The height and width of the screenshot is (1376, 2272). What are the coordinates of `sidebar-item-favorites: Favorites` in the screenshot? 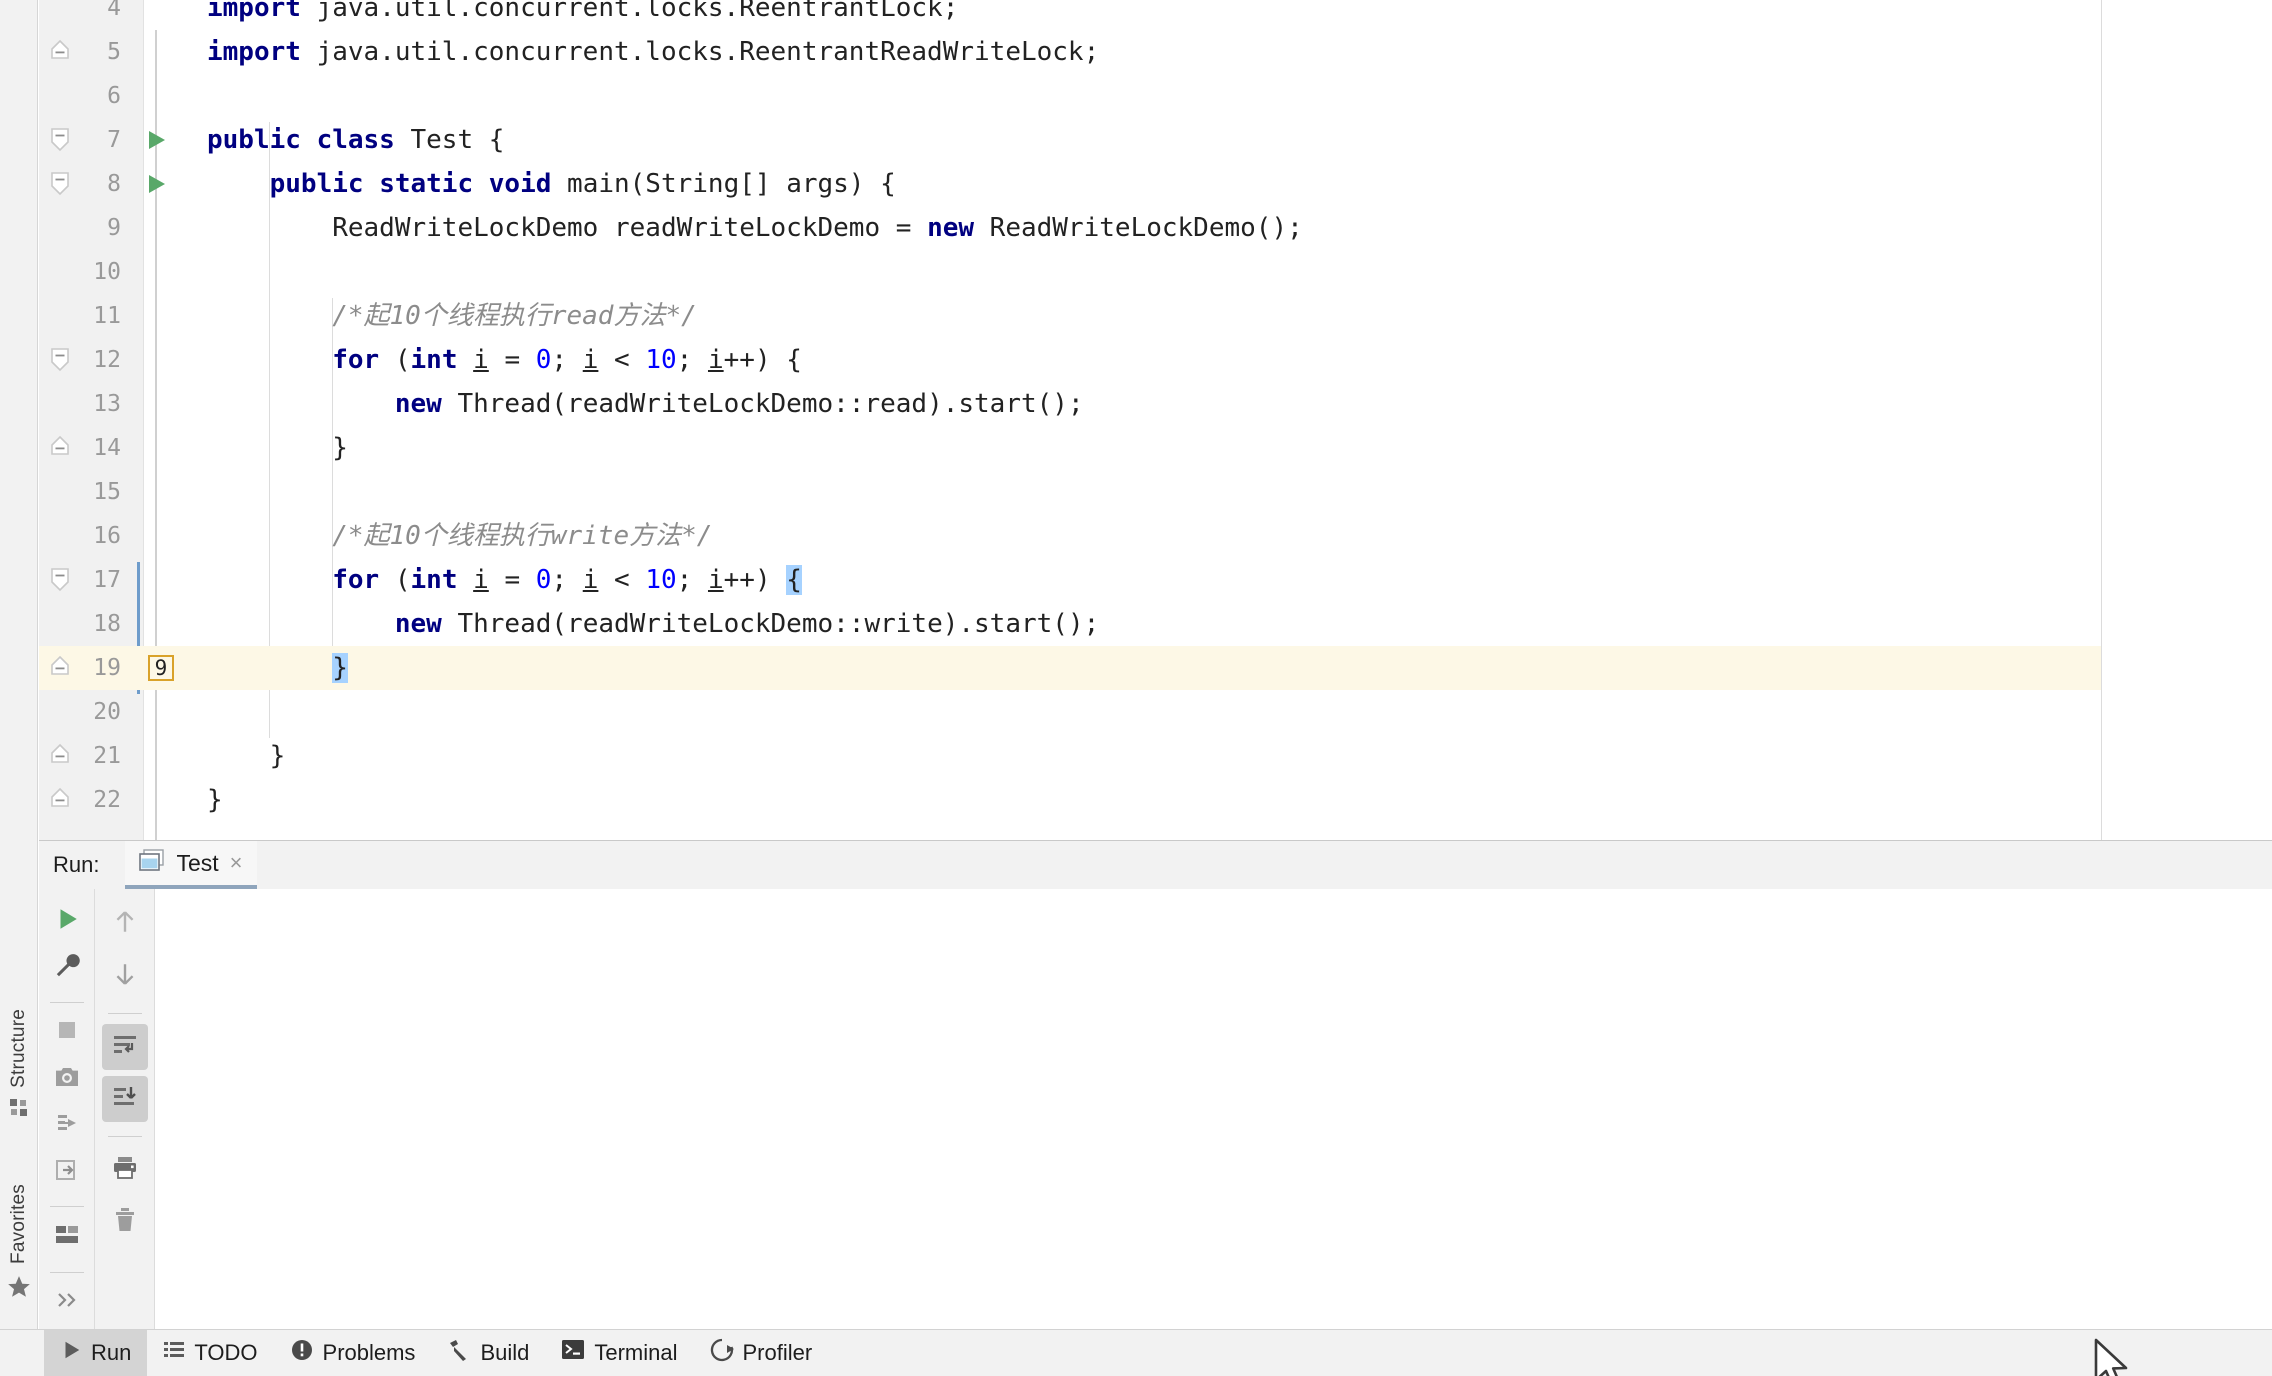 It's located at (19, 1245).